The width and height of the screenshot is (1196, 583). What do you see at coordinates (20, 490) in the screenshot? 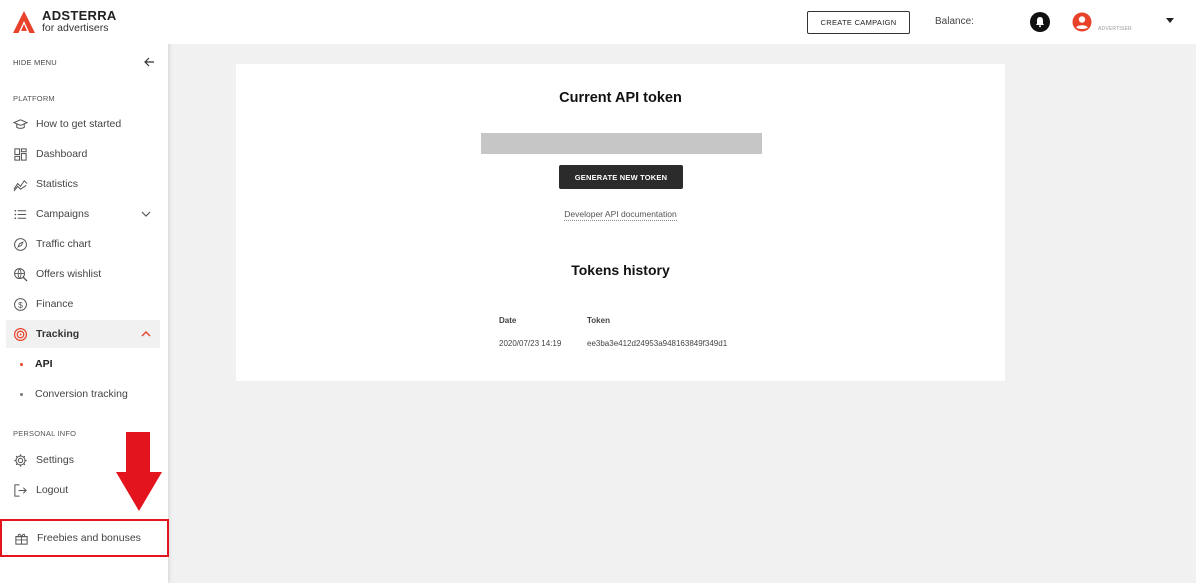
I see `logout-icon` at bounding box center [20, 490].